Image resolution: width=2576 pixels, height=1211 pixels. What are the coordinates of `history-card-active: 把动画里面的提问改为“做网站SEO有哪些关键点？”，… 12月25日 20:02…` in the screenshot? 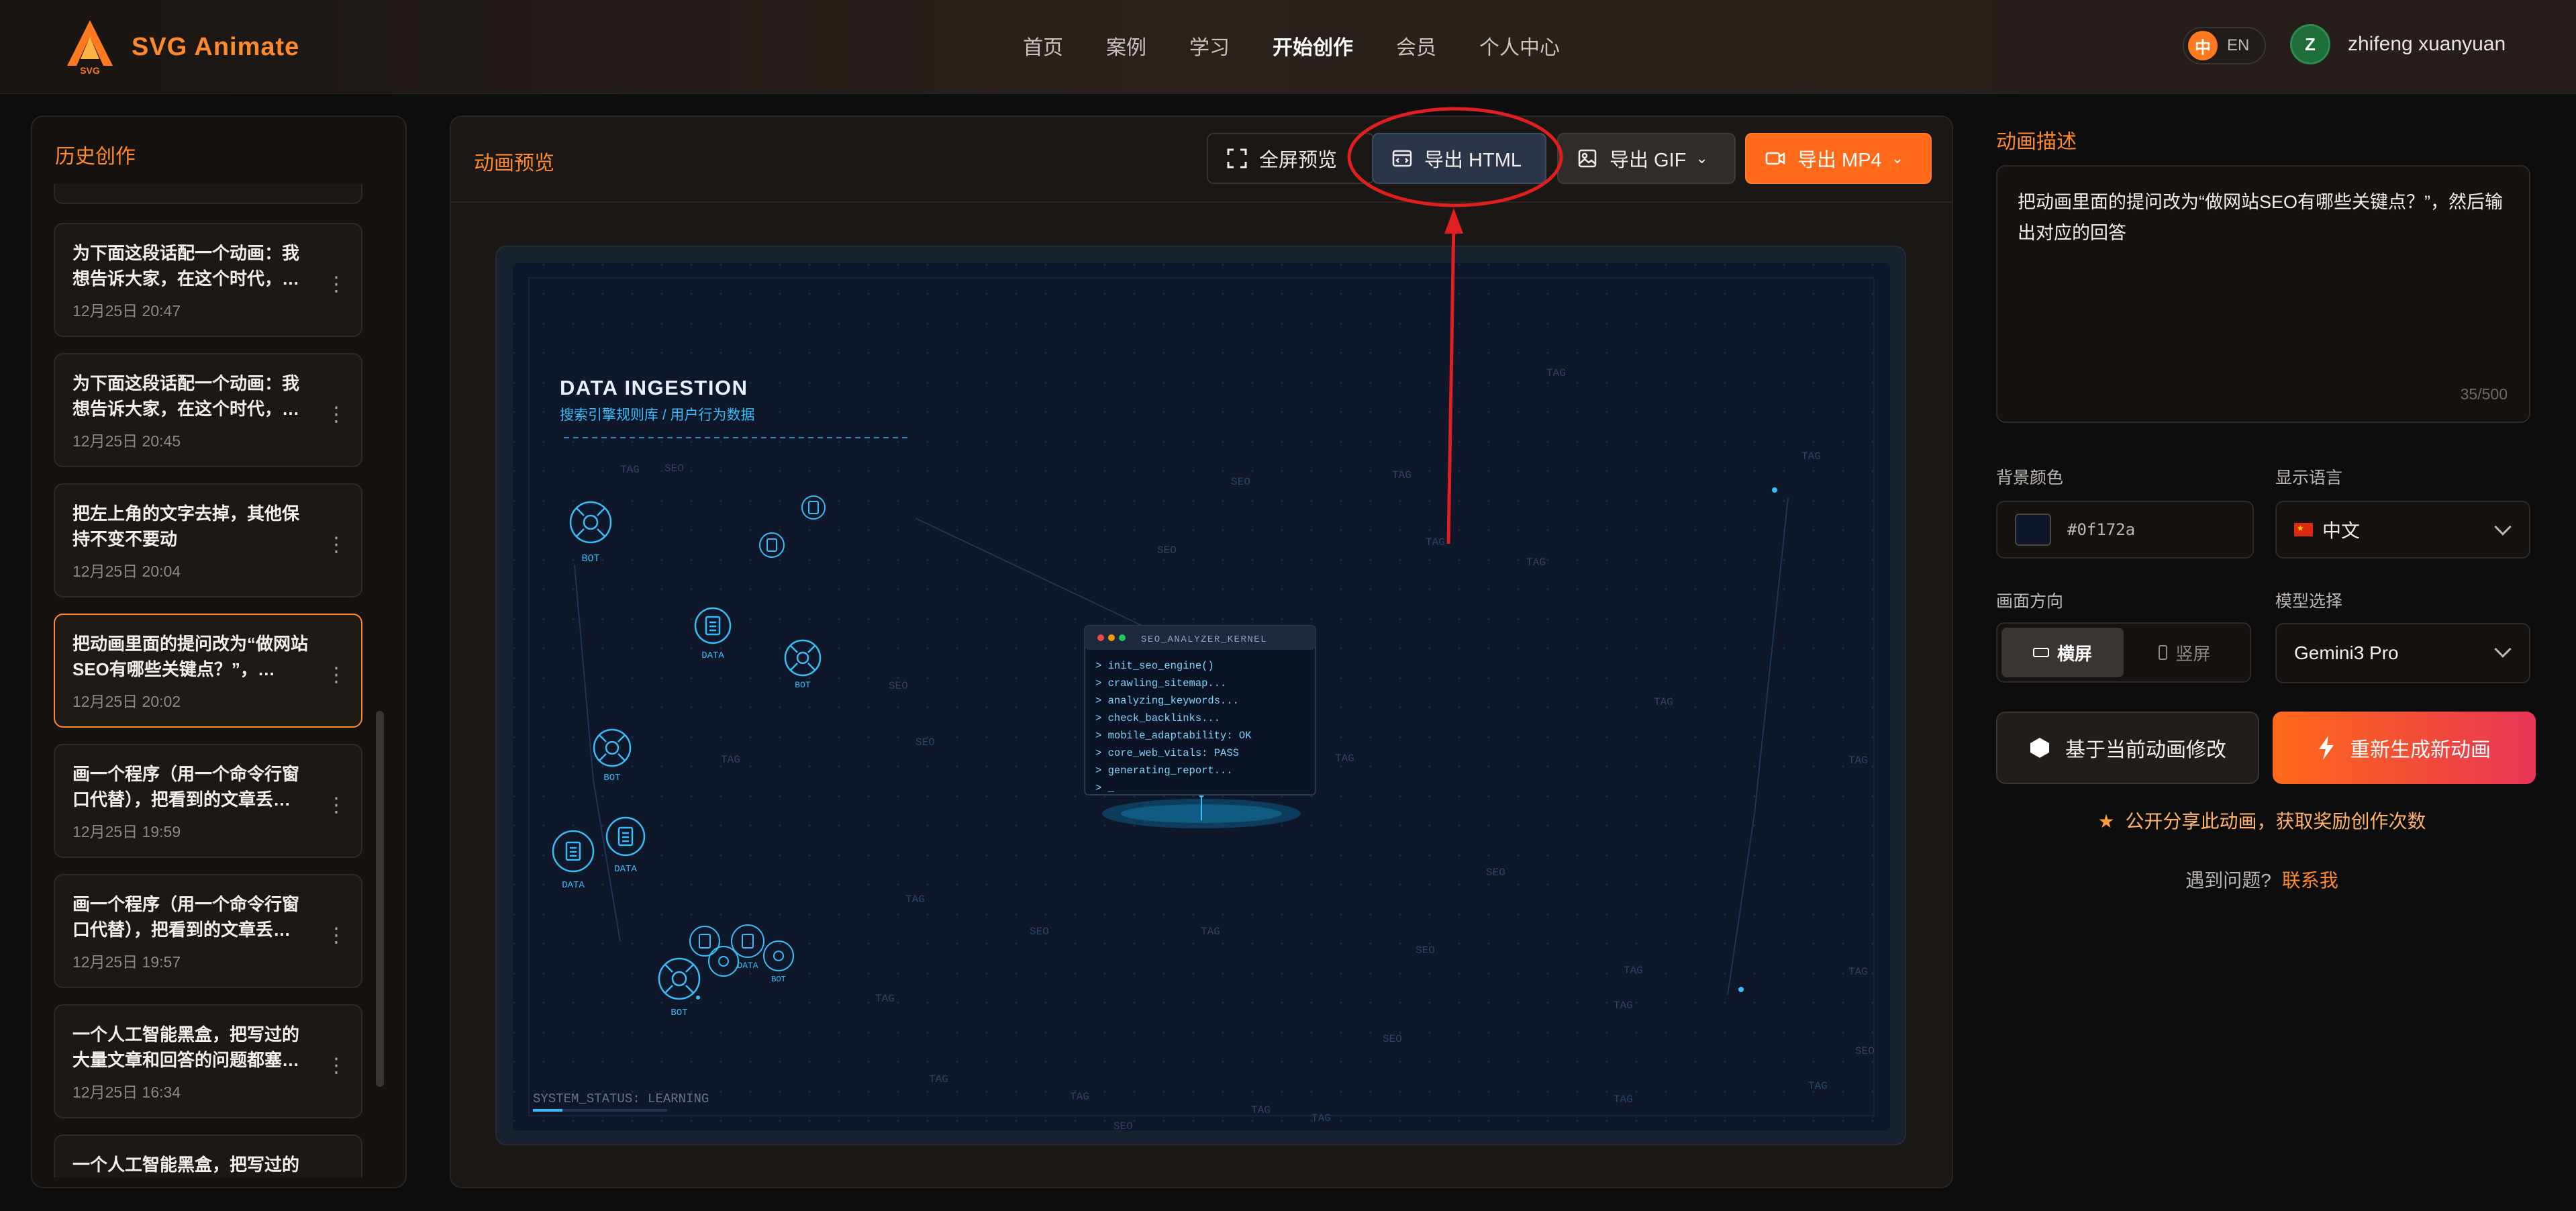 It's located at (208, 671).